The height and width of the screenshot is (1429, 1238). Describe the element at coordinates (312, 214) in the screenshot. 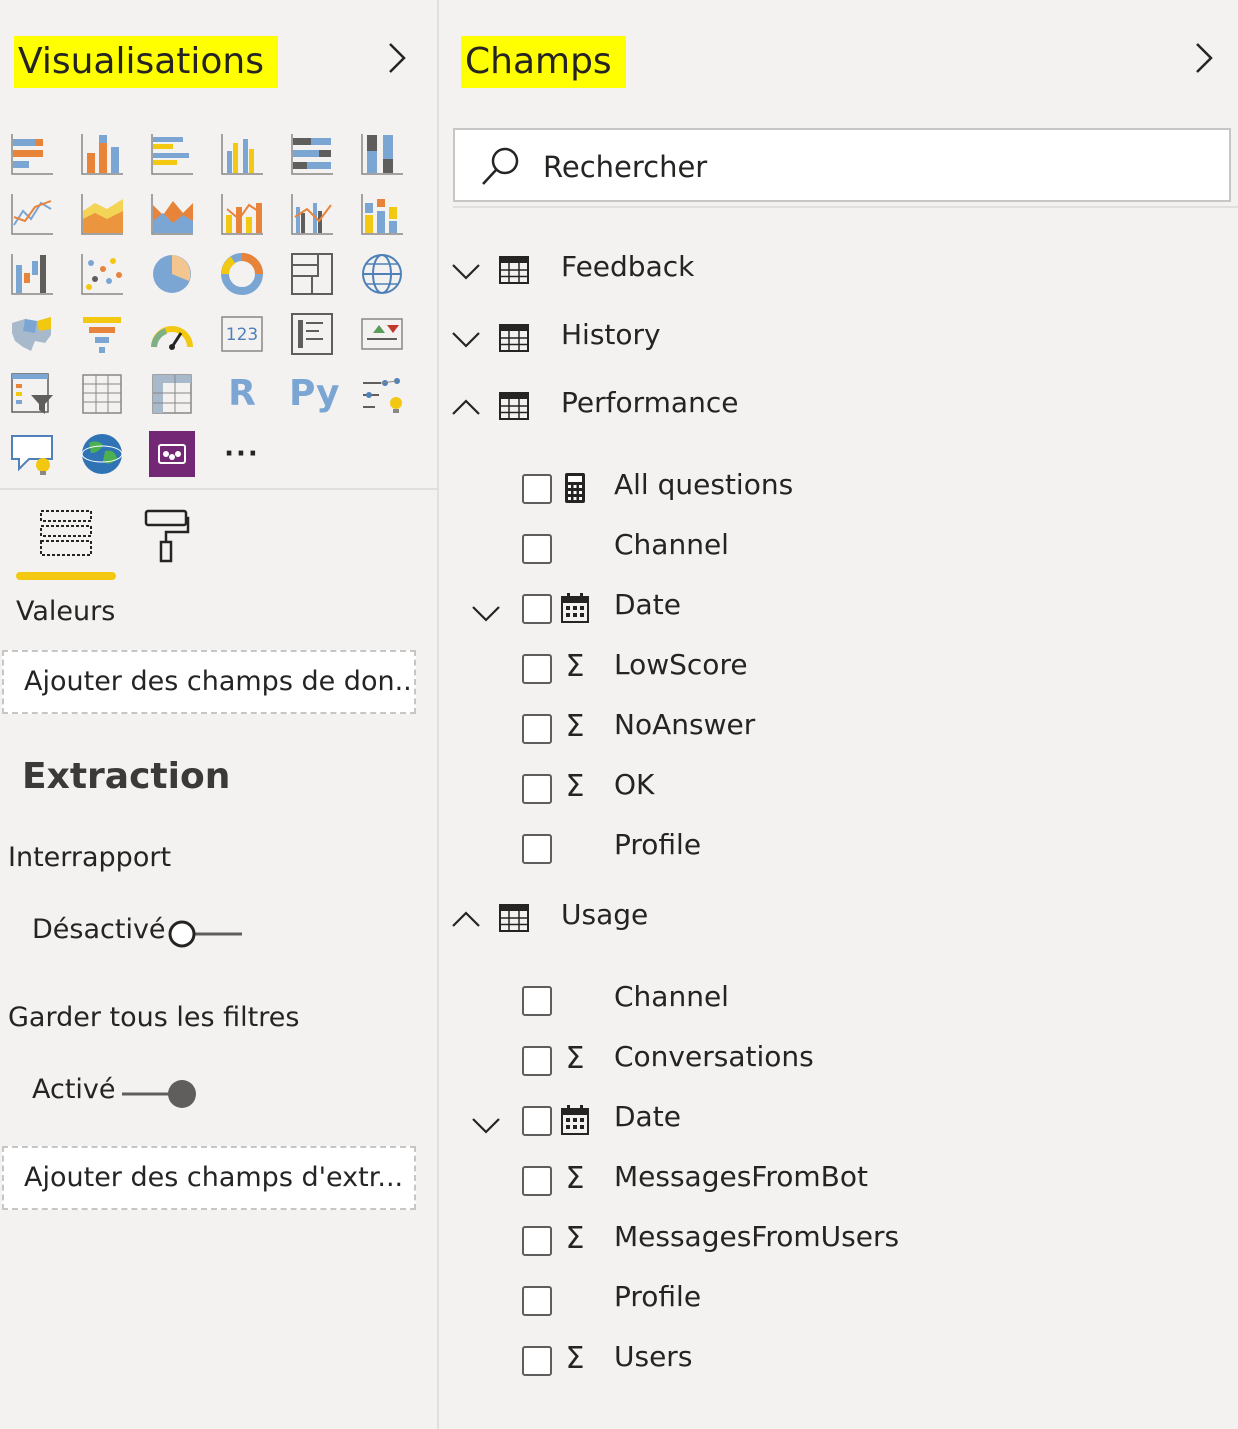

I see `line-and-clustered-column-chart-icon` at that location.